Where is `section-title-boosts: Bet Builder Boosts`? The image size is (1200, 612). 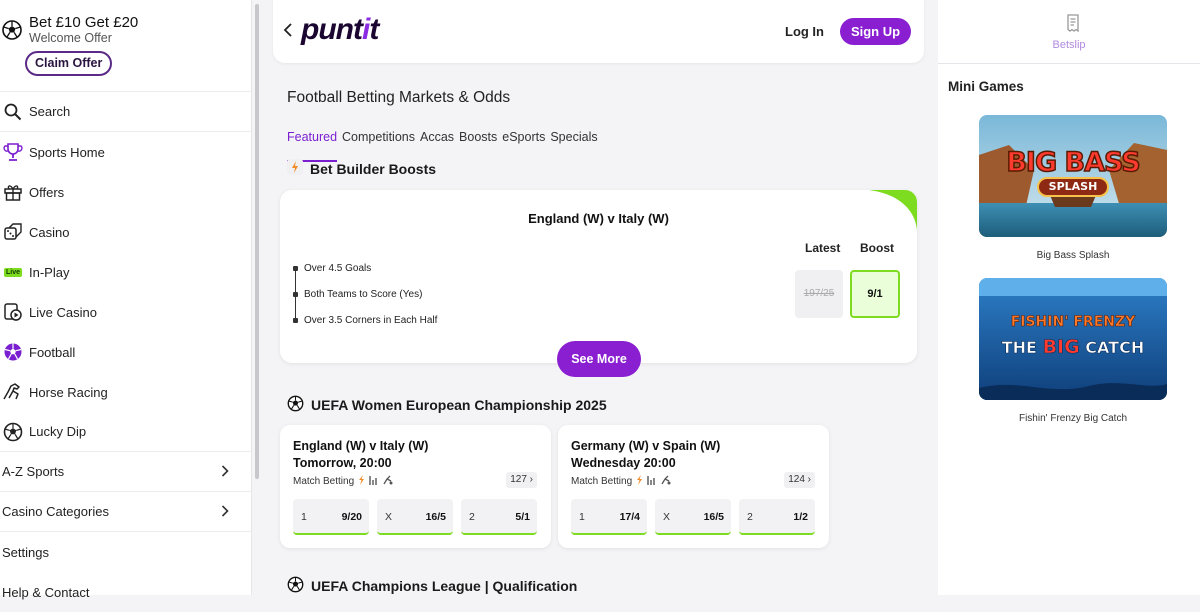
section-title-boosts: Bet Builder Boosts is located at coordinates (361, 168).